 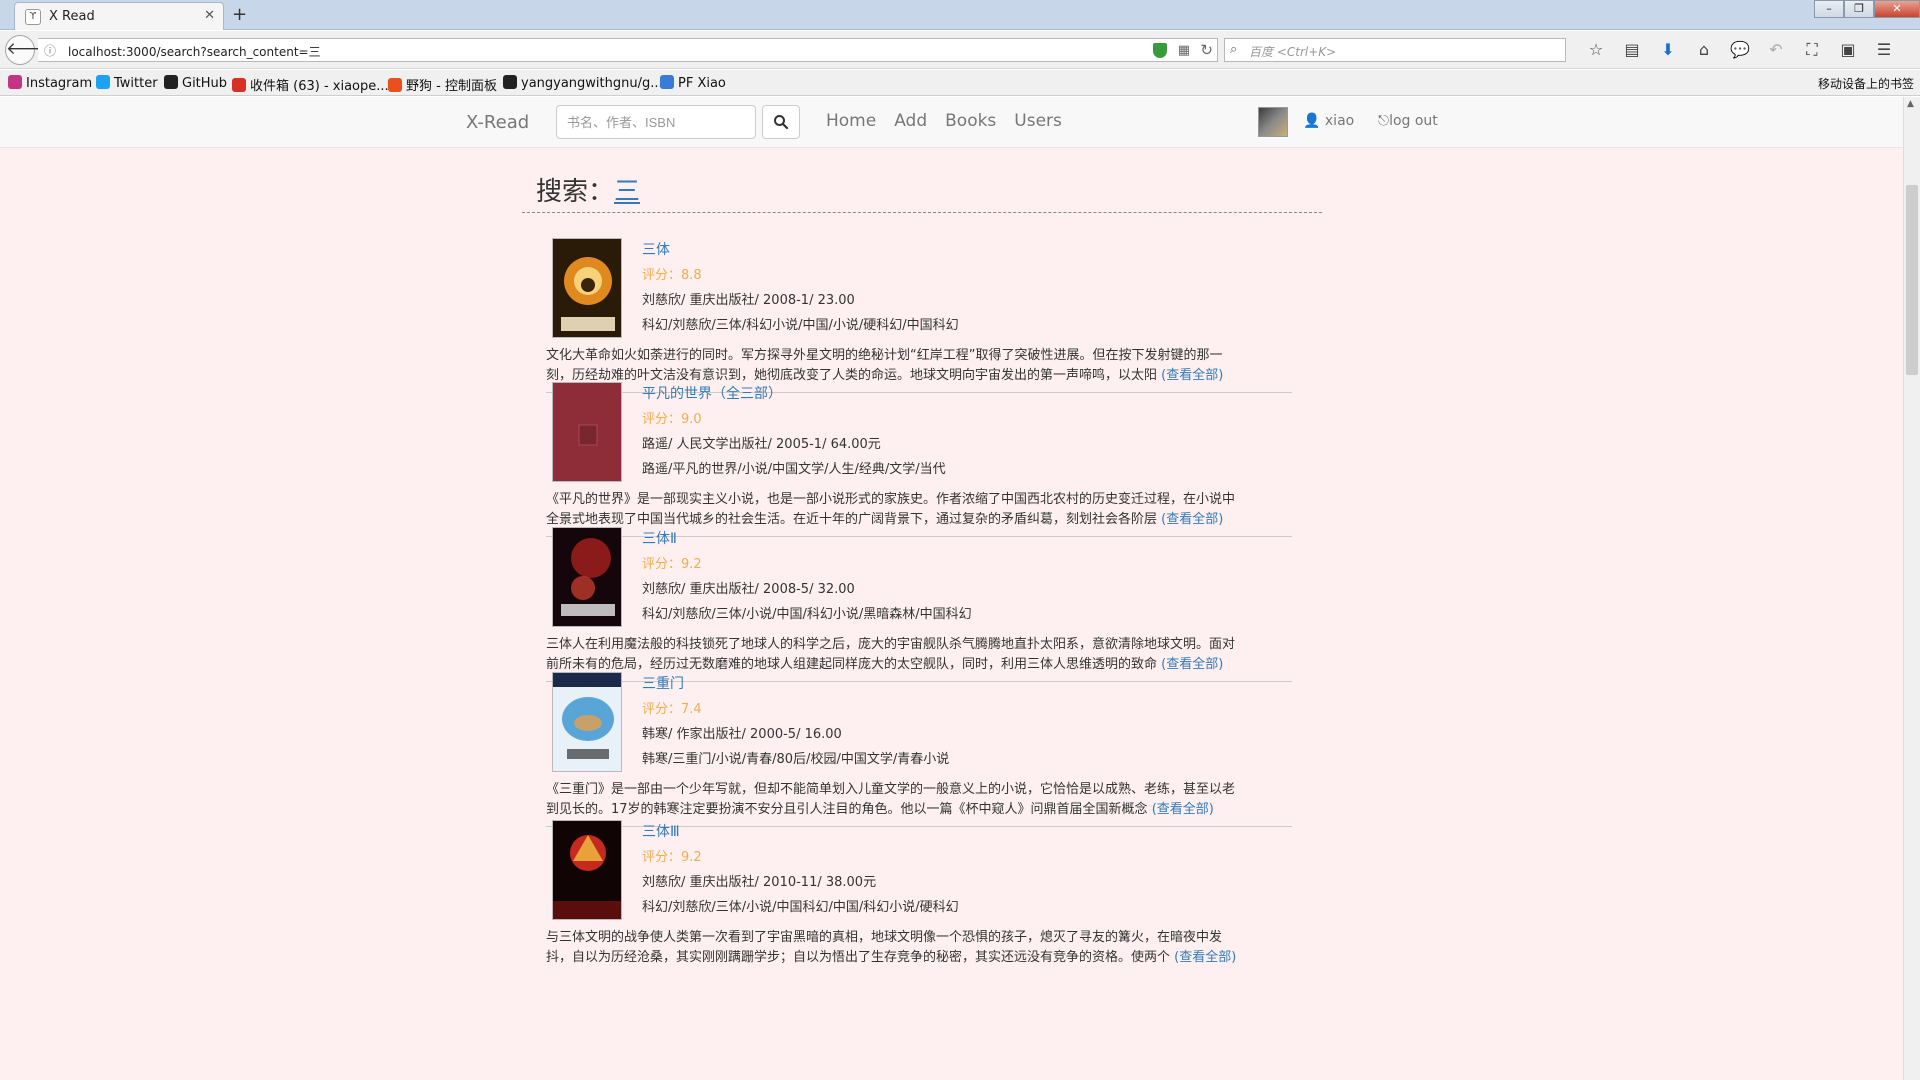 What do you see at coordinates (1776, 50) in the screenshot?
I see `undo-icon: ↶` at bounding box center [1776, 50].